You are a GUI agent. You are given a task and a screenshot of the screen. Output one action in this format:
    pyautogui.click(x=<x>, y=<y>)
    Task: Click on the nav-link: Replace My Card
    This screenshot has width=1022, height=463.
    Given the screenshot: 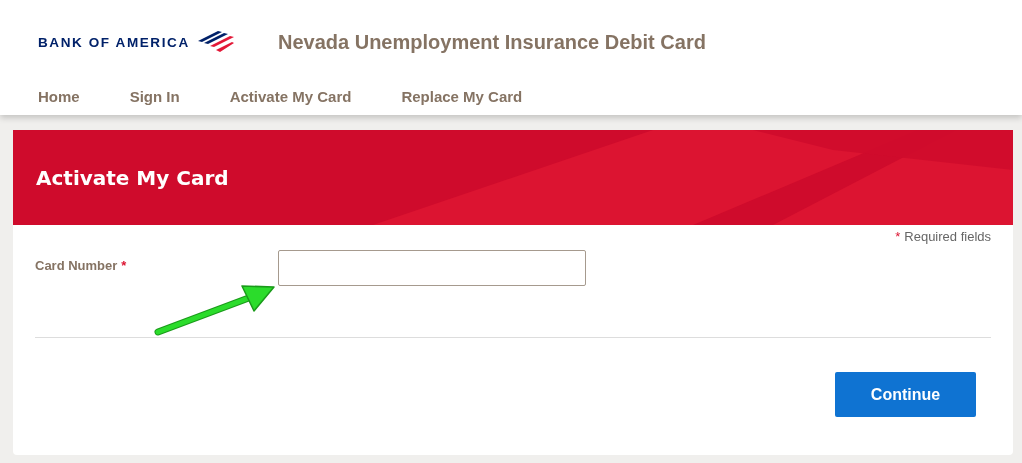 What is the action you would take?
    pyautogui.click(x=462, y=96)
    